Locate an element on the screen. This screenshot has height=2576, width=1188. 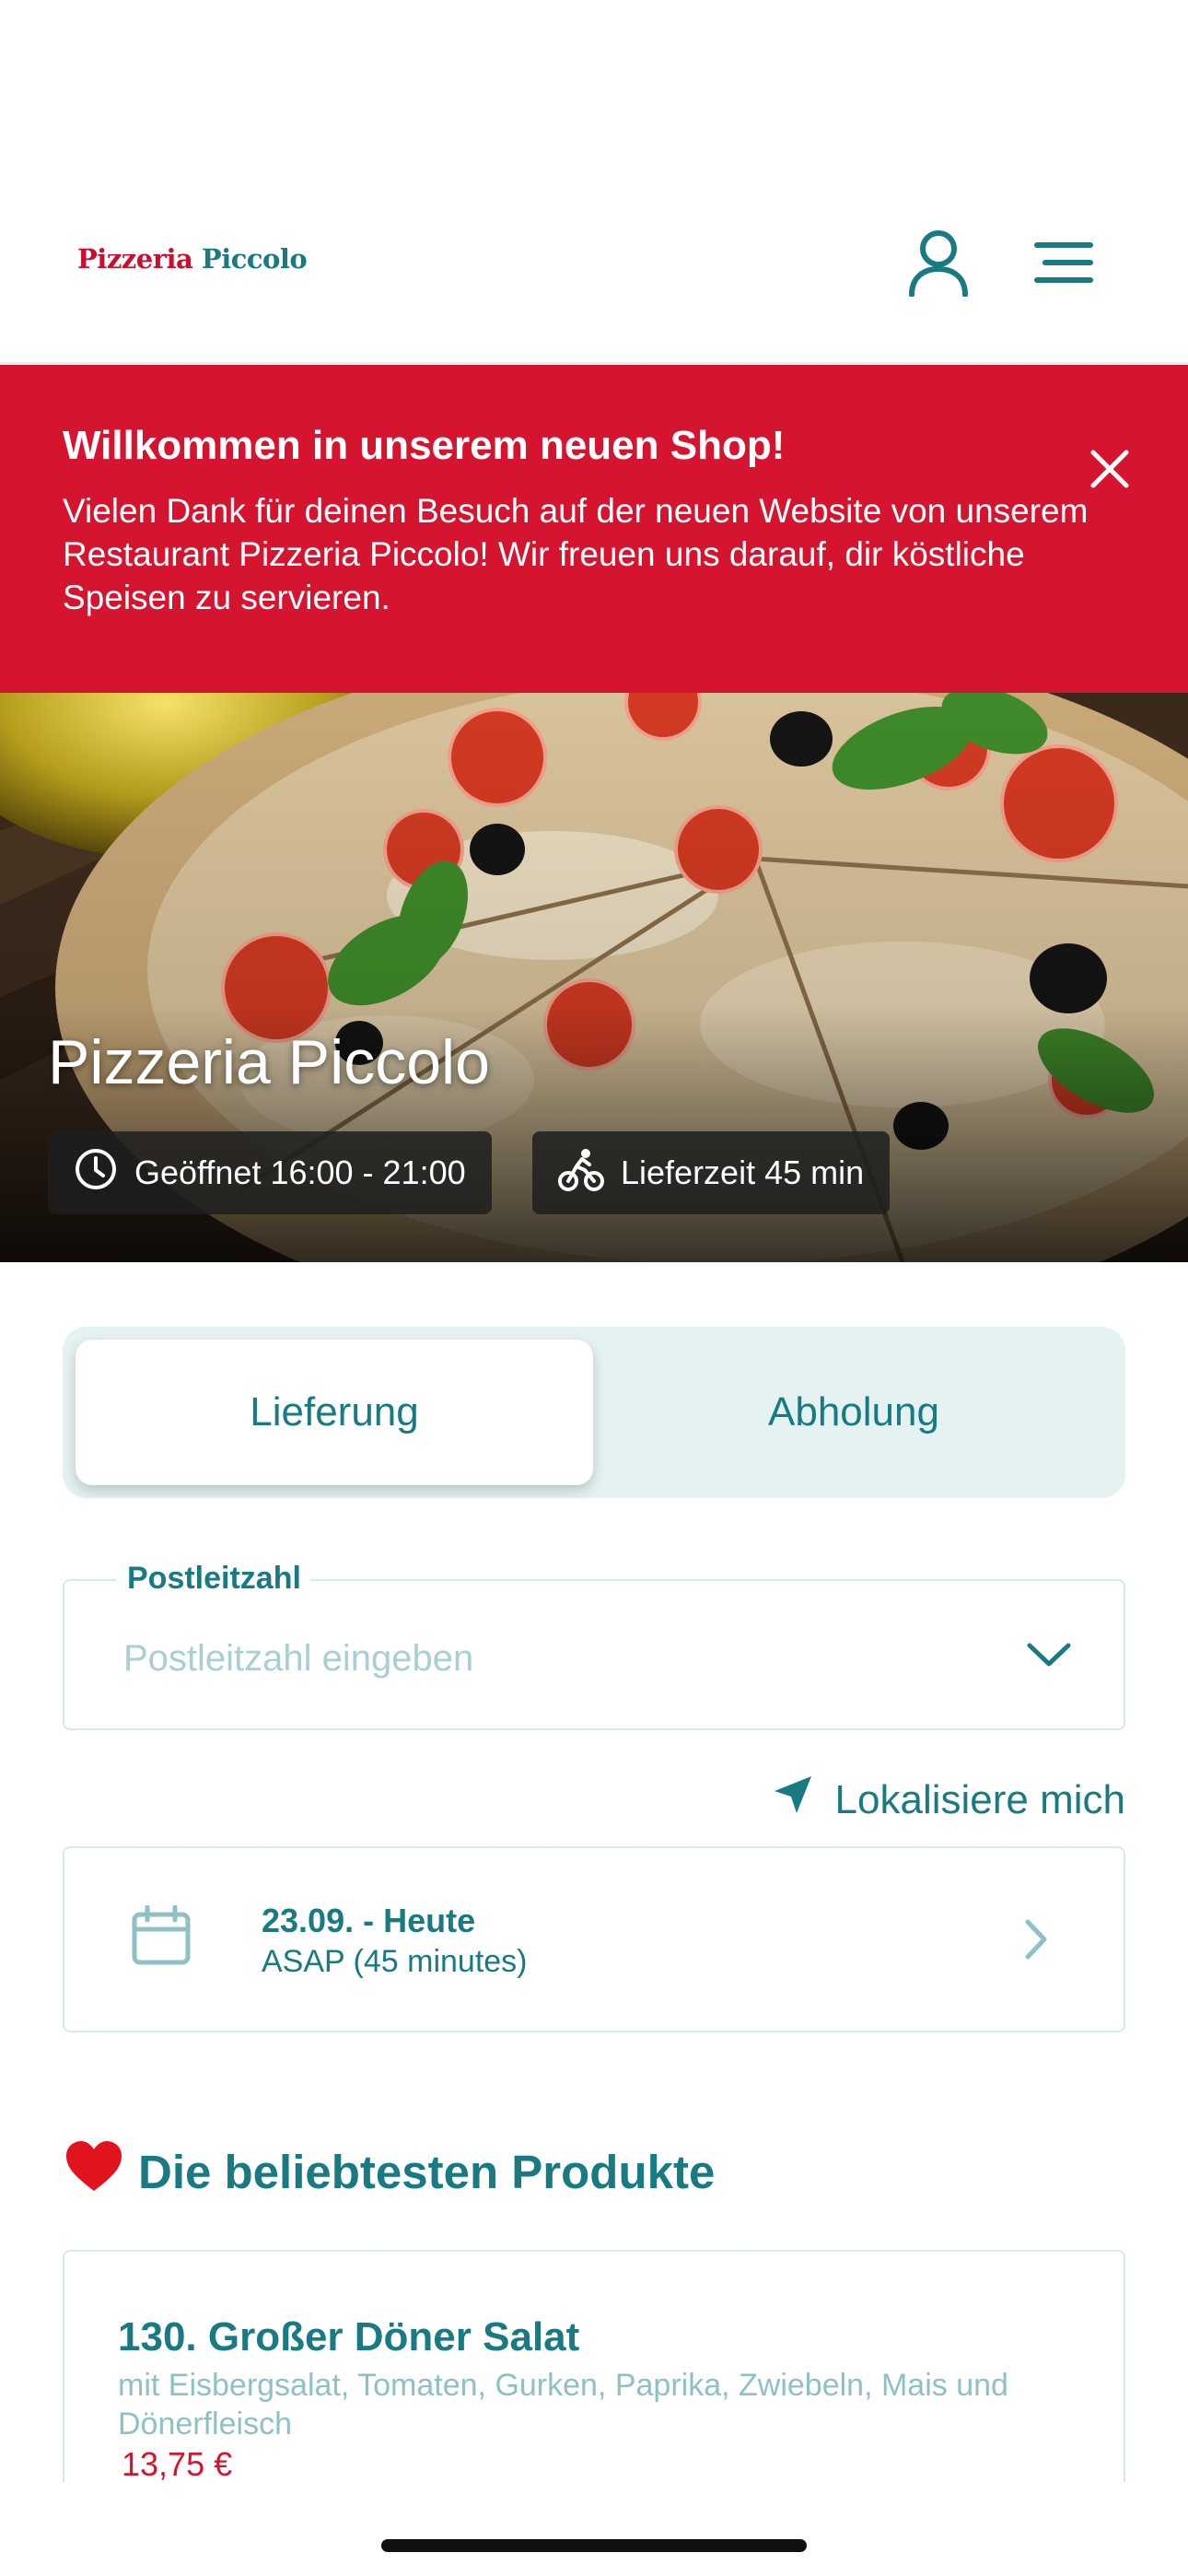
chevron-right-icon is located at coordinates (1036, 1941).